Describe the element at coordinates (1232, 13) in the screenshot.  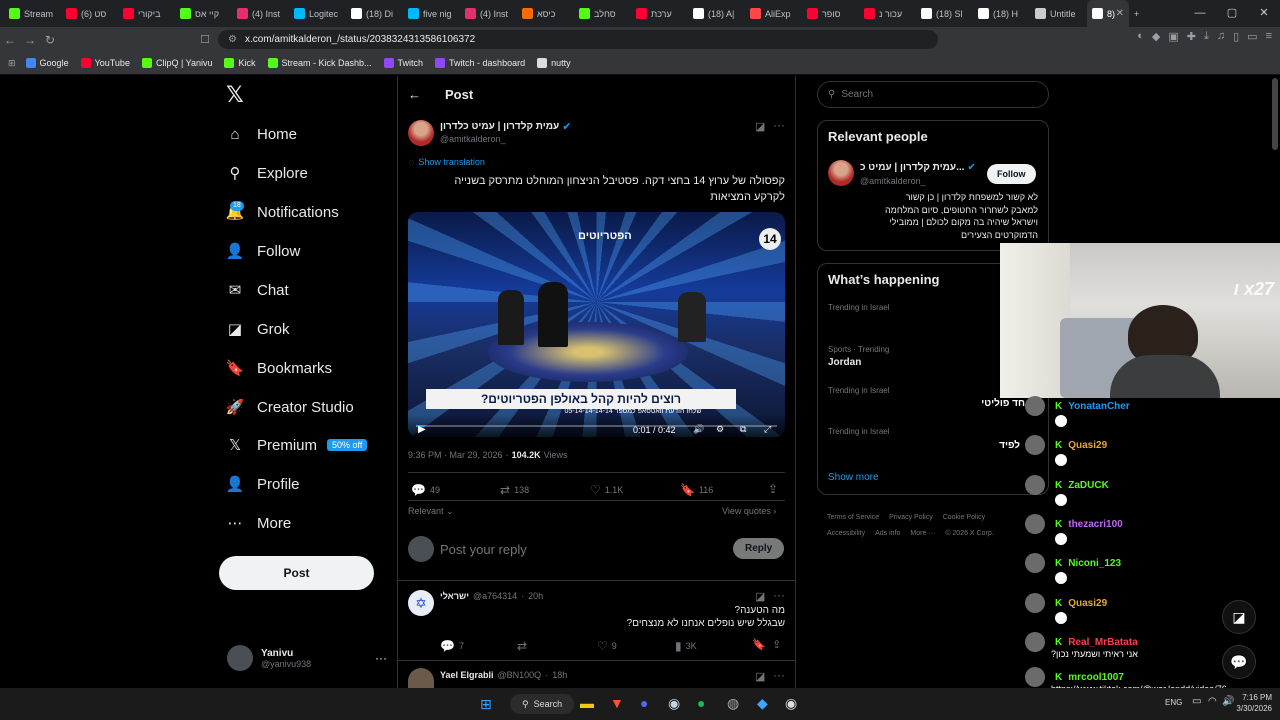
I see `maximize-icon: ▢` at that location.